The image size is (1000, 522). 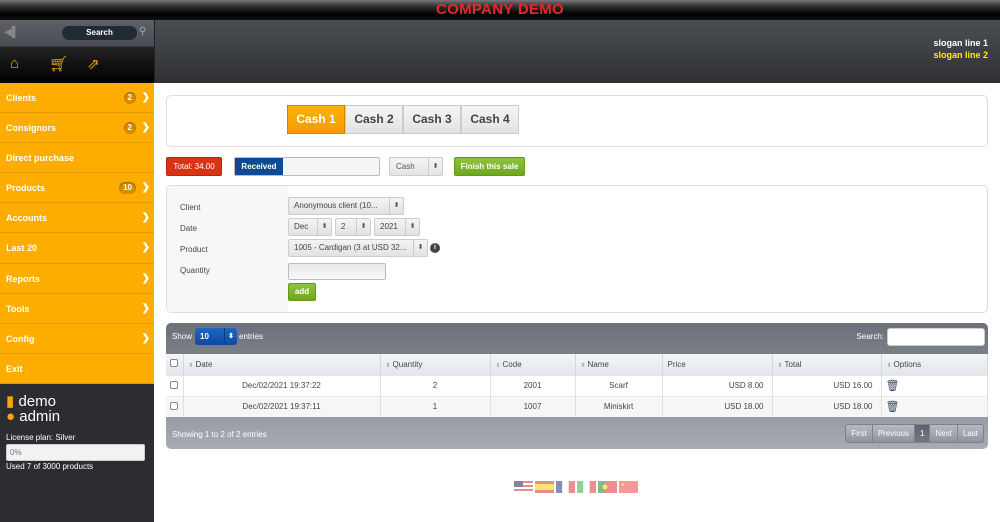 What do you see at coordinates (859, 433) in the screenshot?
I see `page-first-button: First` at bounding box center [859, 433].